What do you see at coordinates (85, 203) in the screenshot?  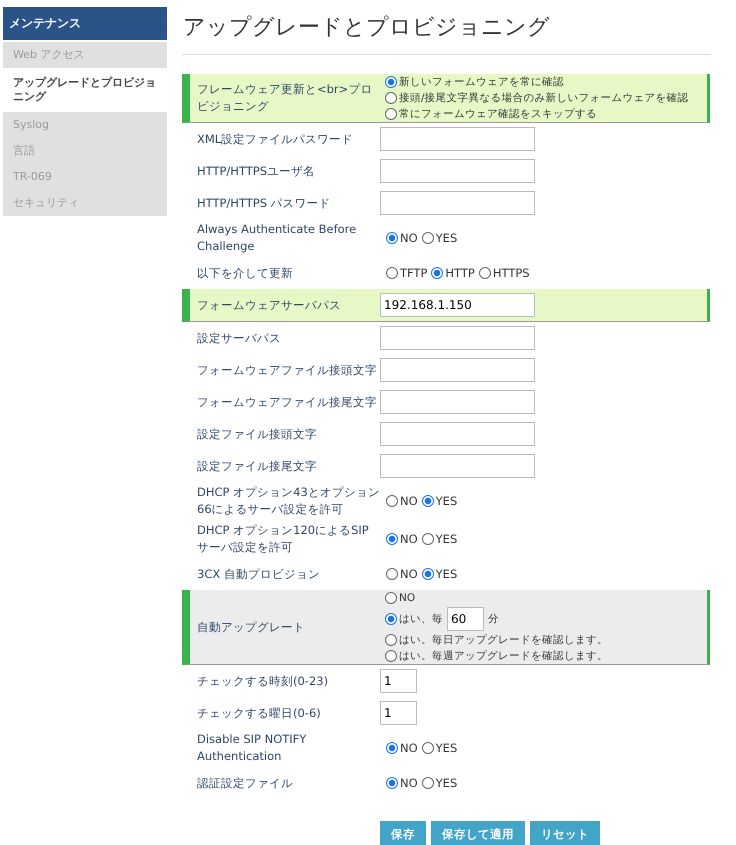 I see `sidebar-item: セキュリティ` at bounding box center [85, 203].